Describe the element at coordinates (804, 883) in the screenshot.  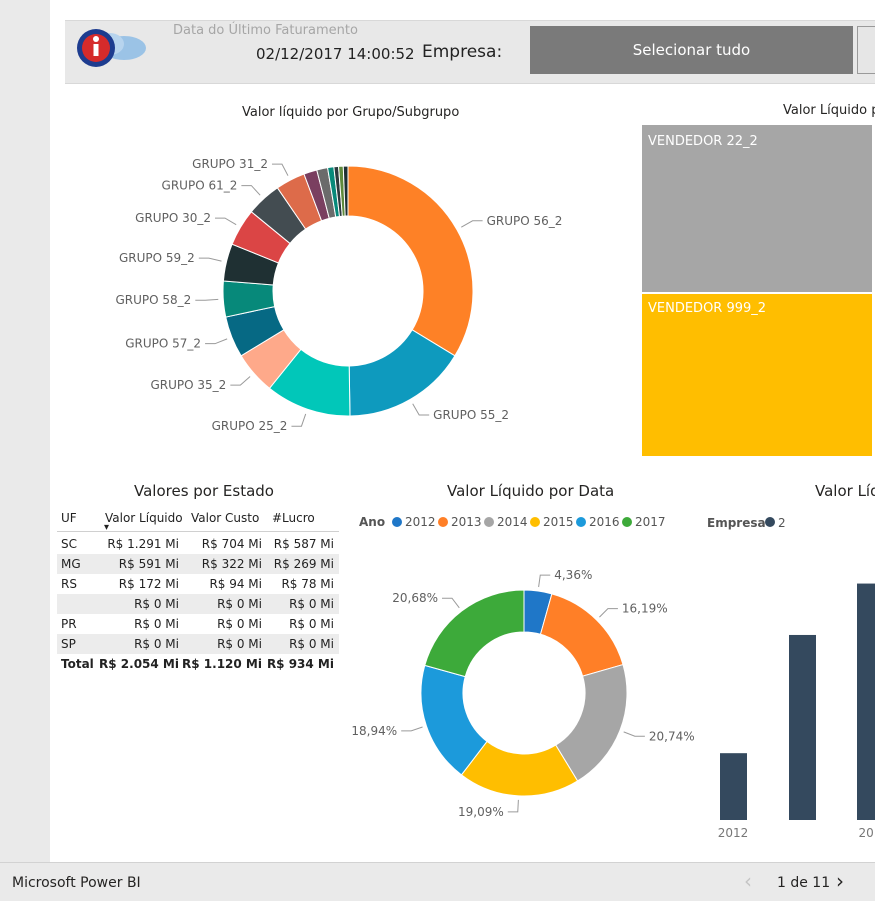
I see `page-indicator: 1 de 11` at that location.